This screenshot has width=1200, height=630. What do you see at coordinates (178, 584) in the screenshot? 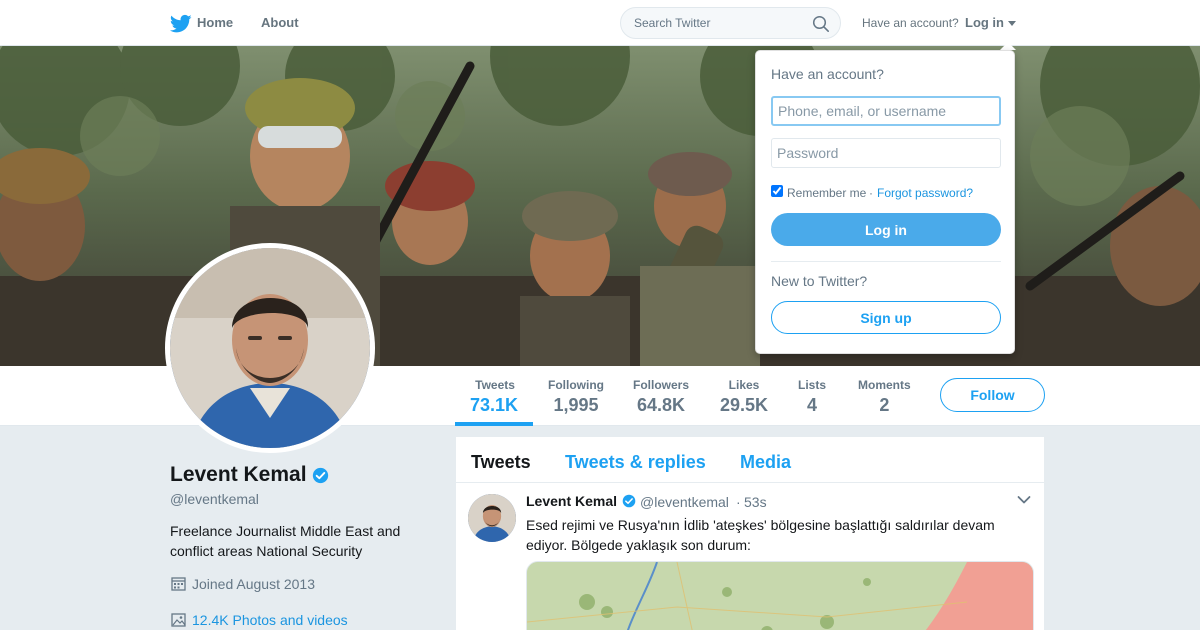
I see `calendar-icon` at bounding box center [178, 584].